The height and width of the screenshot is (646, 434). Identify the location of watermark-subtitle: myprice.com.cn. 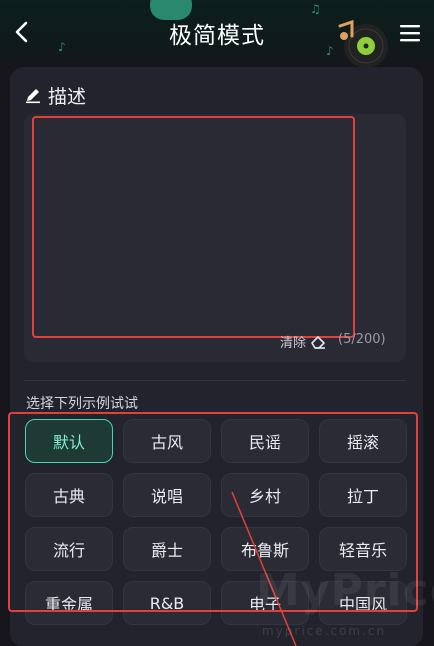
(324, 631).